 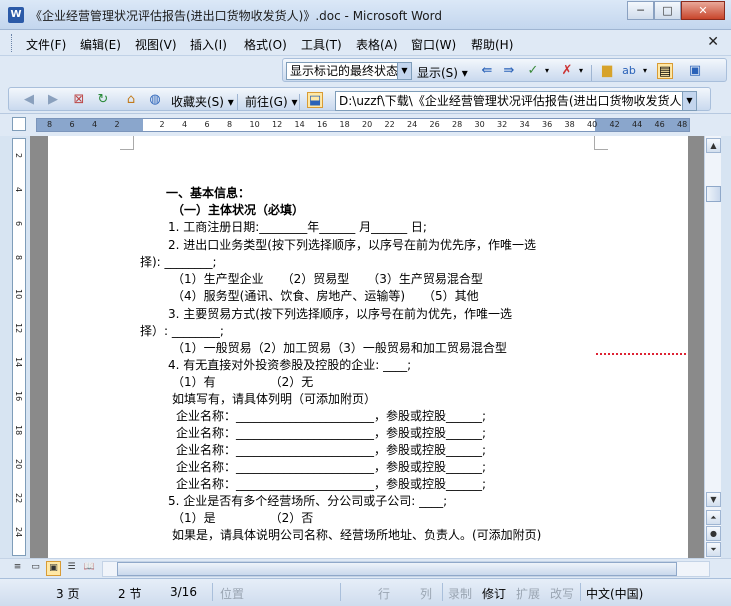 What do you see at coordinates (629, 71) in the screenshot?
I see `track-changes-icon: ab` at bounding box center [629, 71].